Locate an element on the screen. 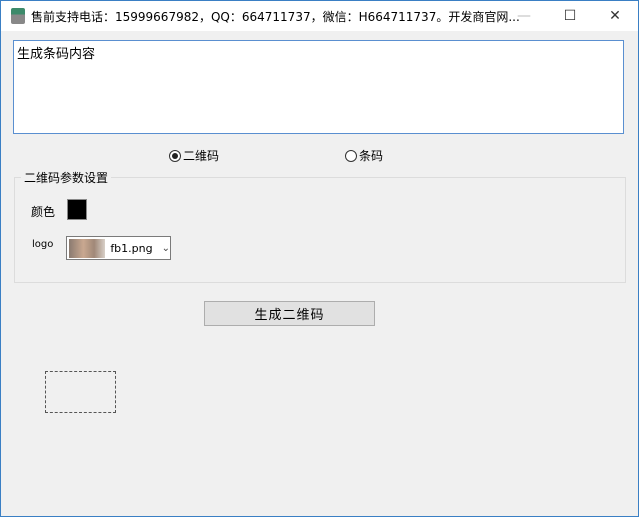 This screenshot has width=639, height=517. radio-barcode: 条码 is located at coordinates (364, 155).